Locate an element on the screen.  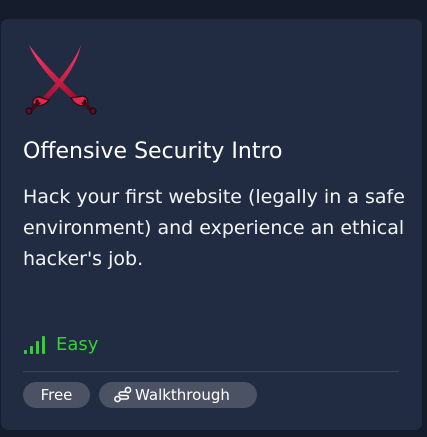
tag-list: Free Walkthrough is located at coordinates (140, 395).